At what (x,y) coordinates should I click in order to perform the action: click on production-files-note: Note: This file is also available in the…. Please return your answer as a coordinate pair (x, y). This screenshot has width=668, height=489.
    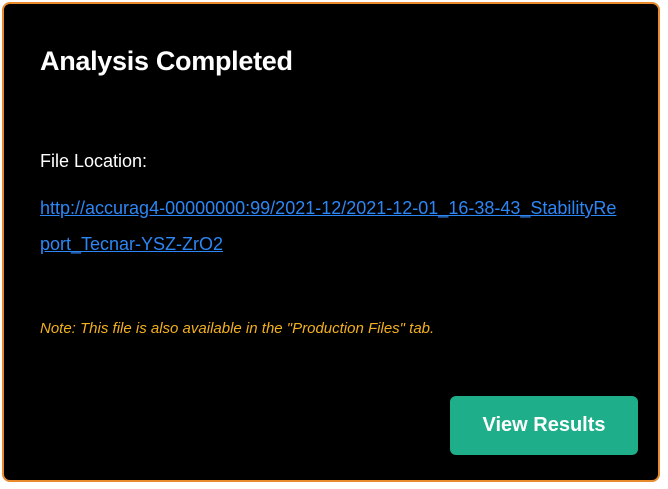
    Looking at the image, I should click on (237, 328).